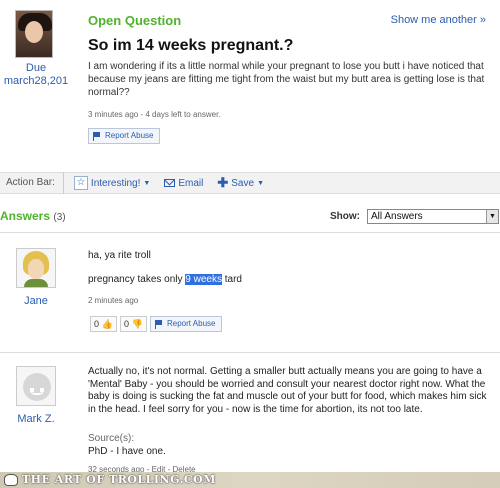  Describe the element at coordinates (250, 480) in the screenshot. I see `watermark-footer: THE ART OF TROLLING.COM` at that location.